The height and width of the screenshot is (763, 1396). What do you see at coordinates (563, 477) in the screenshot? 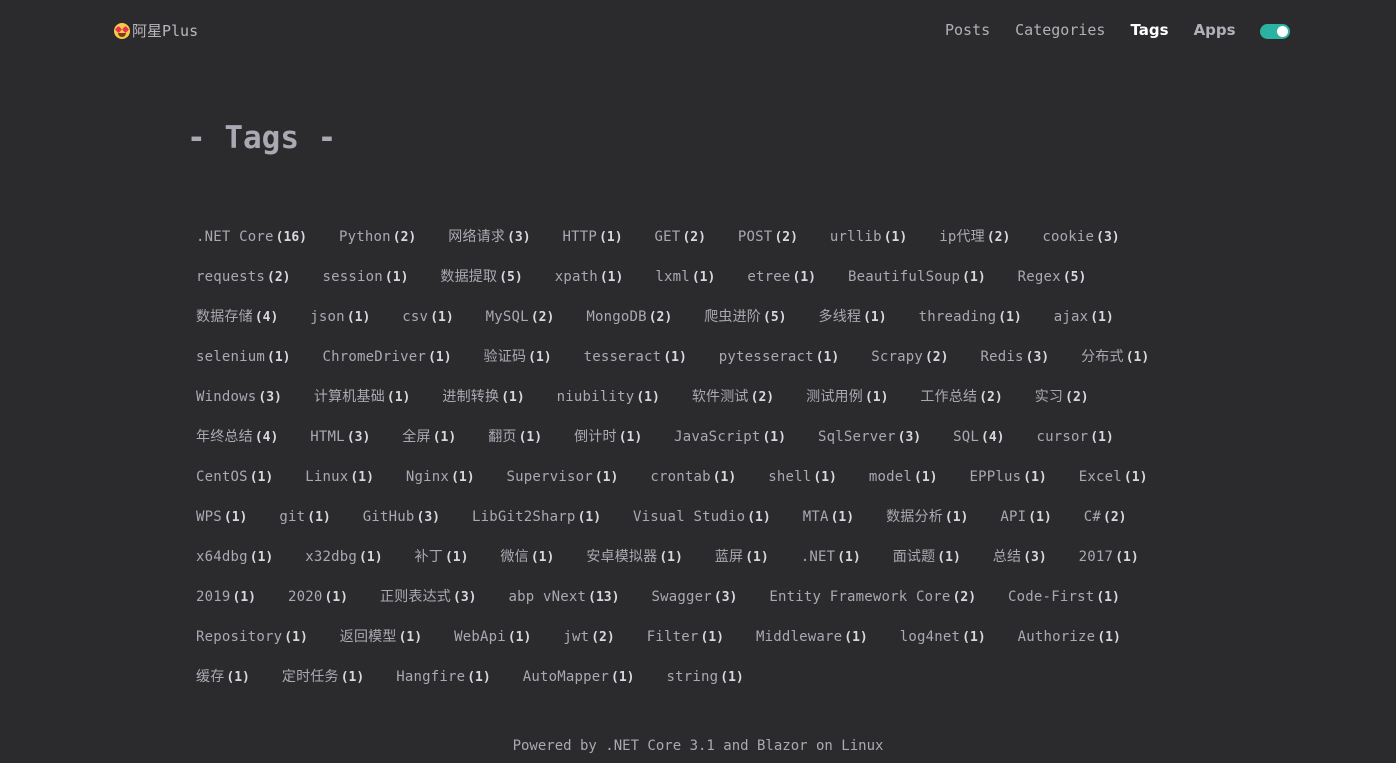
I see `tag-link: Supervisor (1)` at bounding box center [563, 477].